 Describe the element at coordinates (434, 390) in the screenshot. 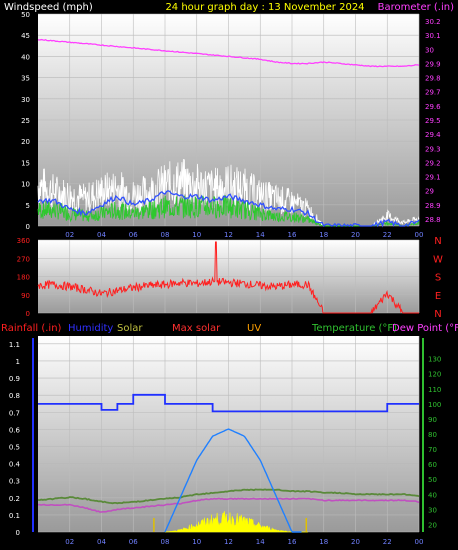

I see `temperature-y-tick-label: 110` at that location.